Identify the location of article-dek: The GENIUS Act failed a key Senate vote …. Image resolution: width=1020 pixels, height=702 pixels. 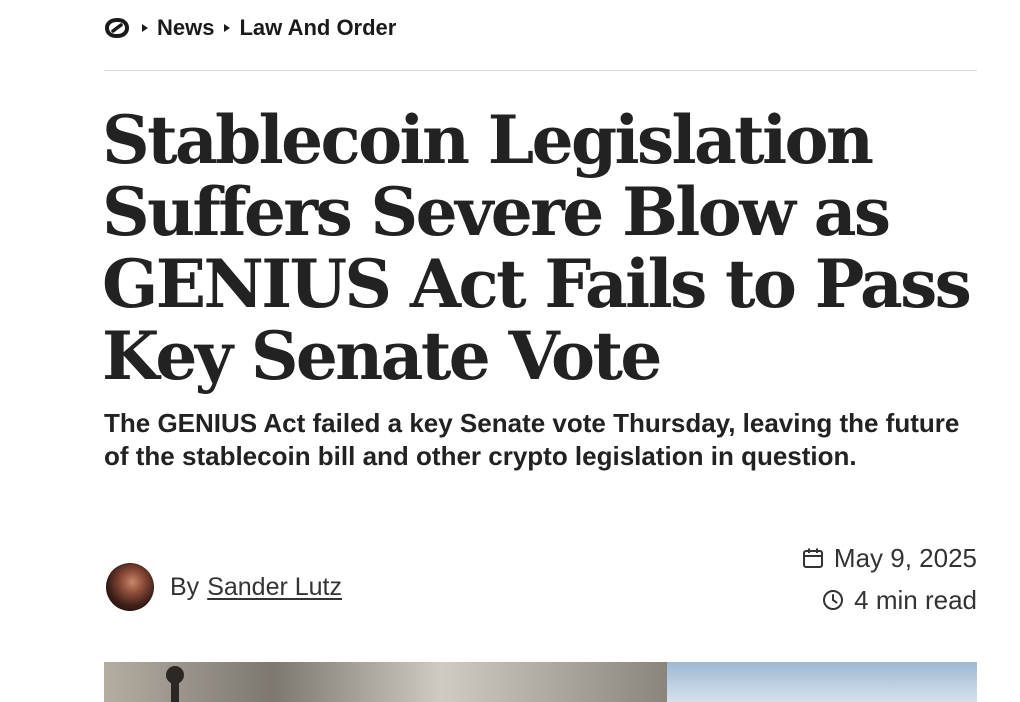
(532, 439).